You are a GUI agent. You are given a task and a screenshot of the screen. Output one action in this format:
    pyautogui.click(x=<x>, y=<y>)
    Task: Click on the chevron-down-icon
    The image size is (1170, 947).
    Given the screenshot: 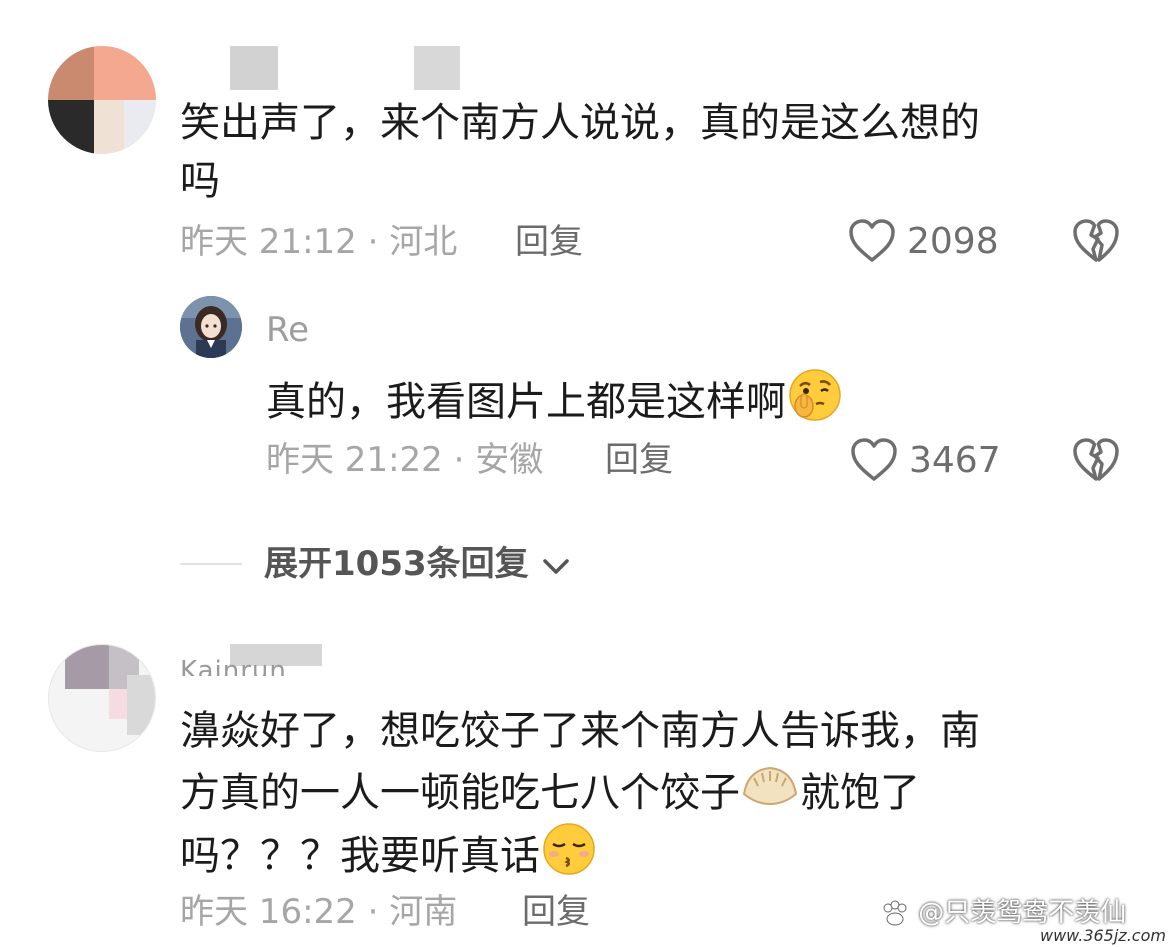 What is the action you would take?
    pyautogui.click(x=556, y=566)
    